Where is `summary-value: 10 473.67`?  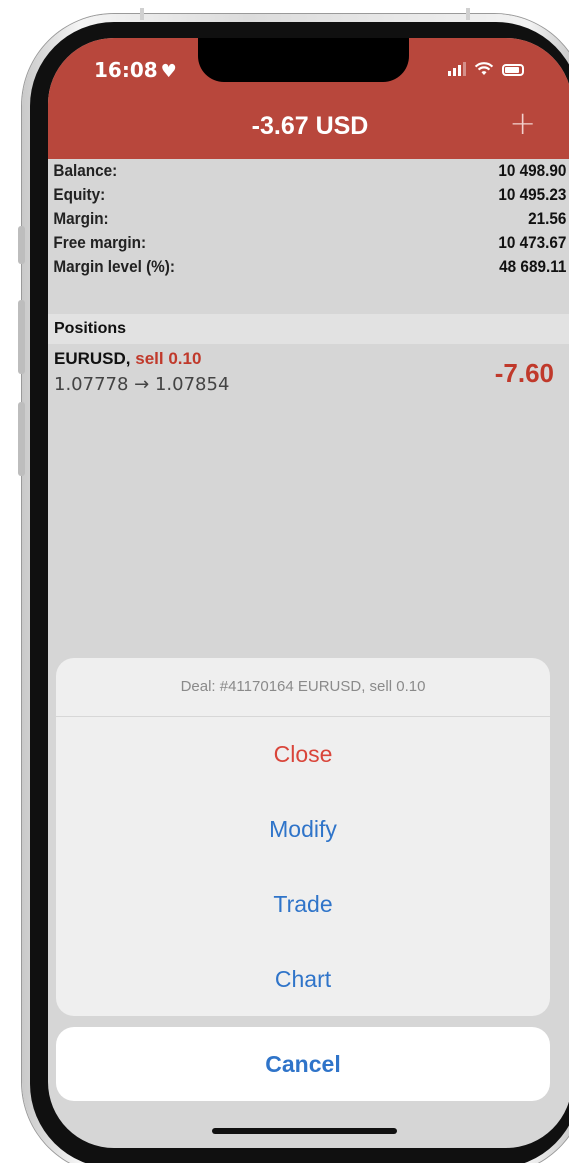
summary-value: 10 473.67 is located at coordinates (532, 242).